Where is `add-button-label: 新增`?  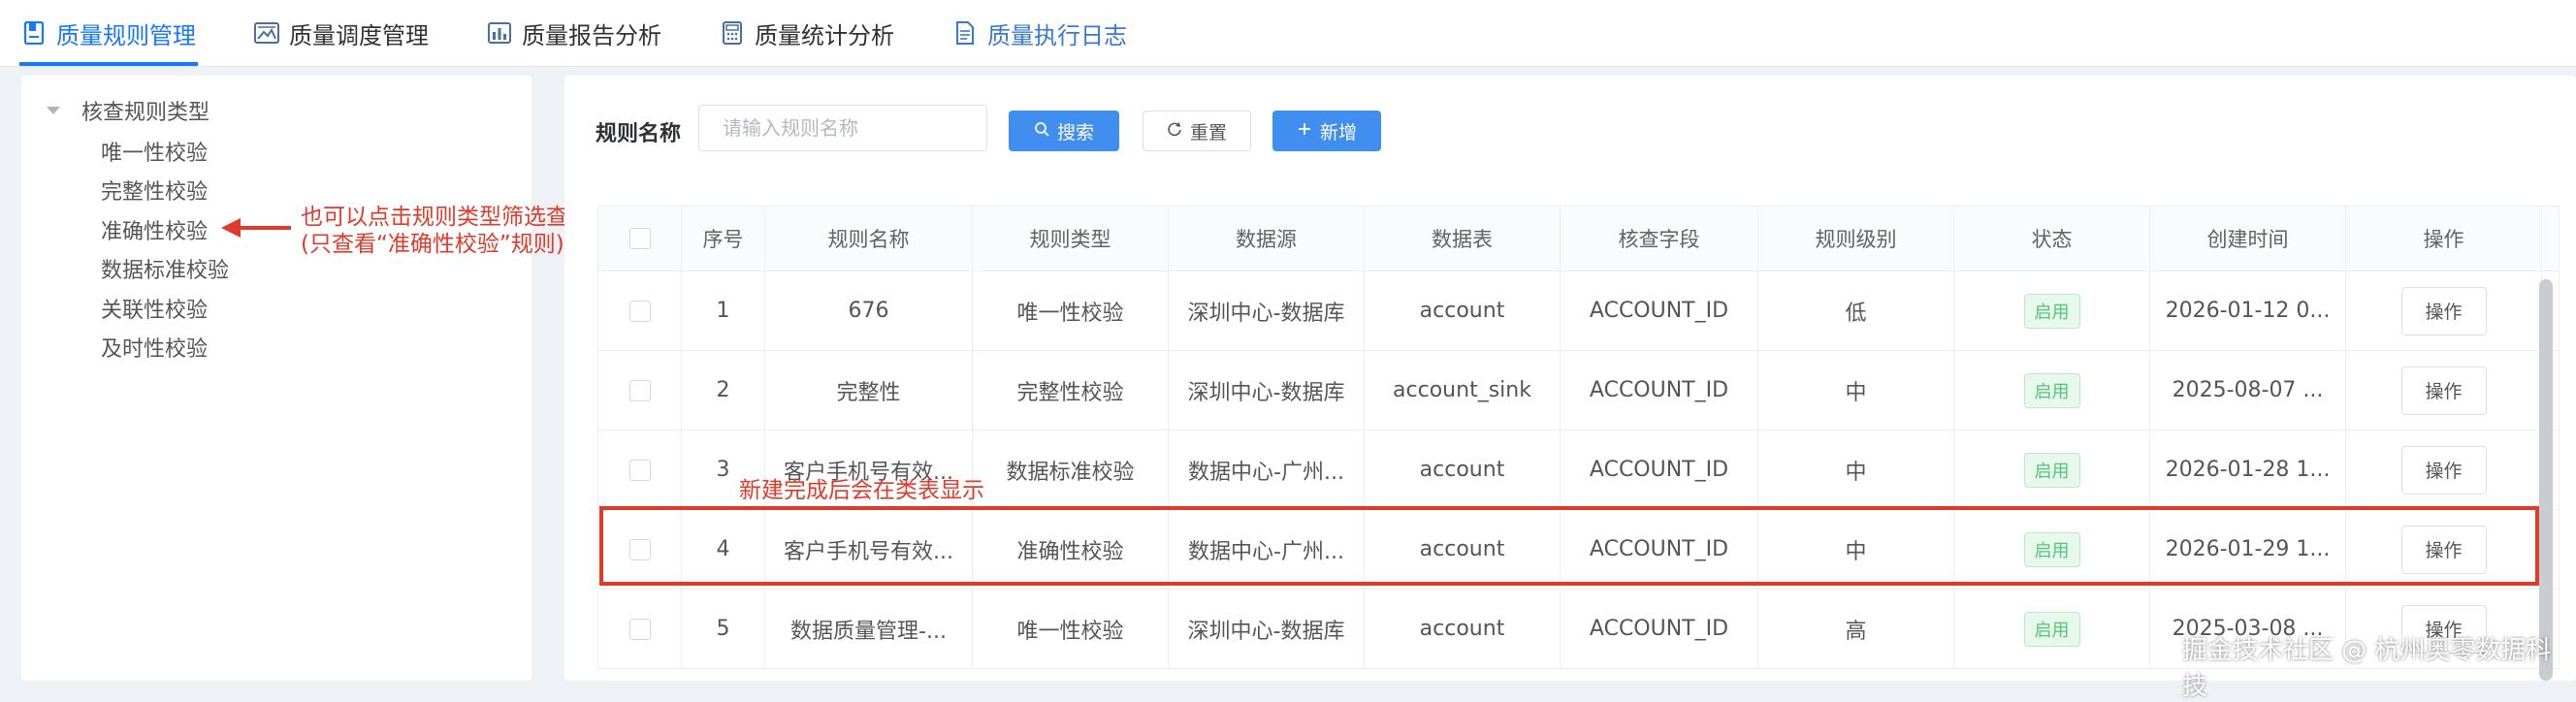
add-button-label: 新增 is located at coordinates (1338, 132).